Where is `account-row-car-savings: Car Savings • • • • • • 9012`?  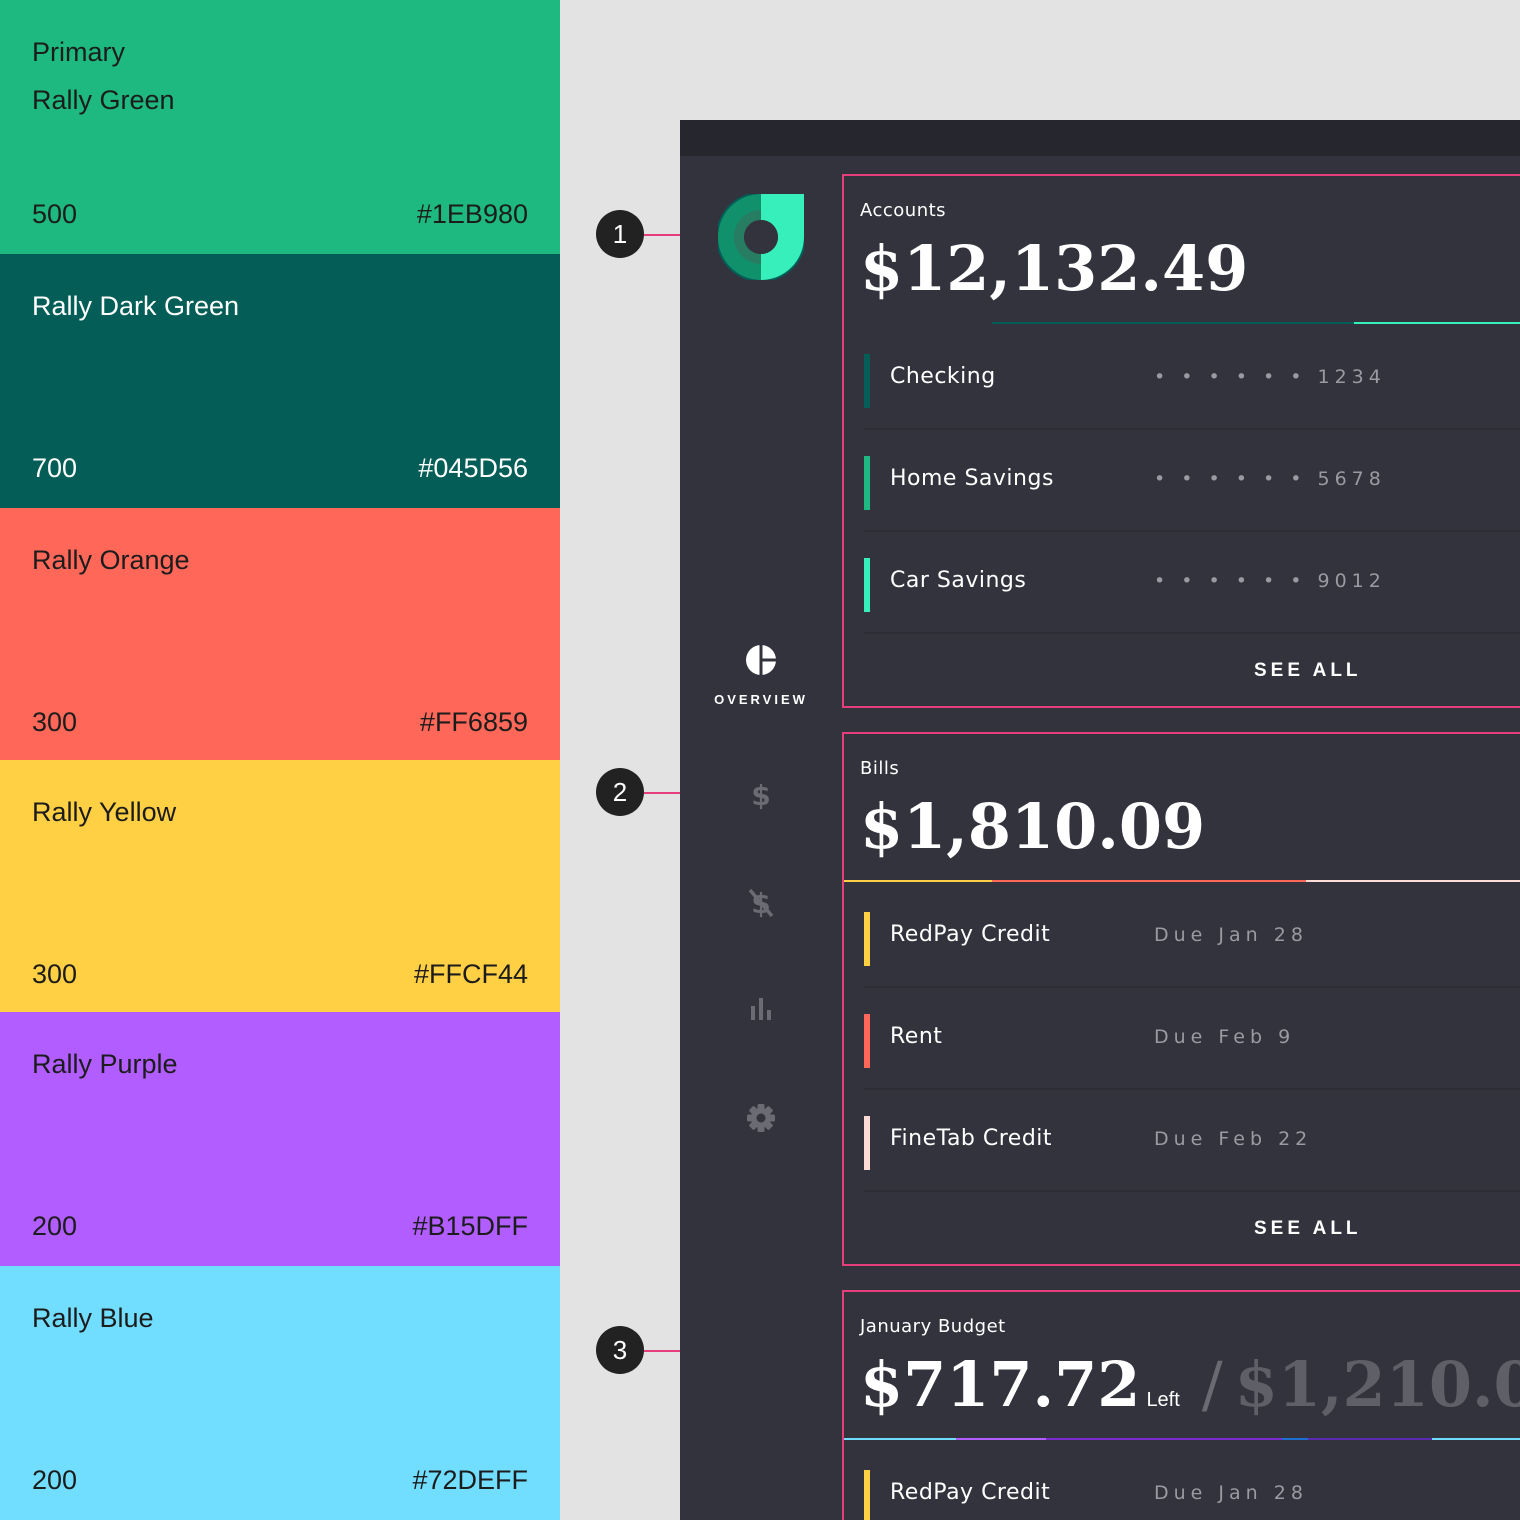
account-row-car-savings: Car Savings • • • • • • 9012 is located at coordinates (1192, 583).